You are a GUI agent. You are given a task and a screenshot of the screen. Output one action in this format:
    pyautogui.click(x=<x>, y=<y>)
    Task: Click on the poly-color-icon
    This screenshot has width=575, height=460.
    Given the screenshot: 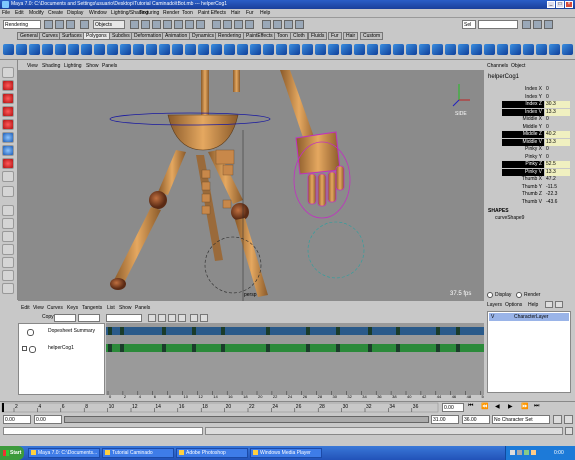 What is the action you would take?
    pyautogui.click(x=502, y=49)
    